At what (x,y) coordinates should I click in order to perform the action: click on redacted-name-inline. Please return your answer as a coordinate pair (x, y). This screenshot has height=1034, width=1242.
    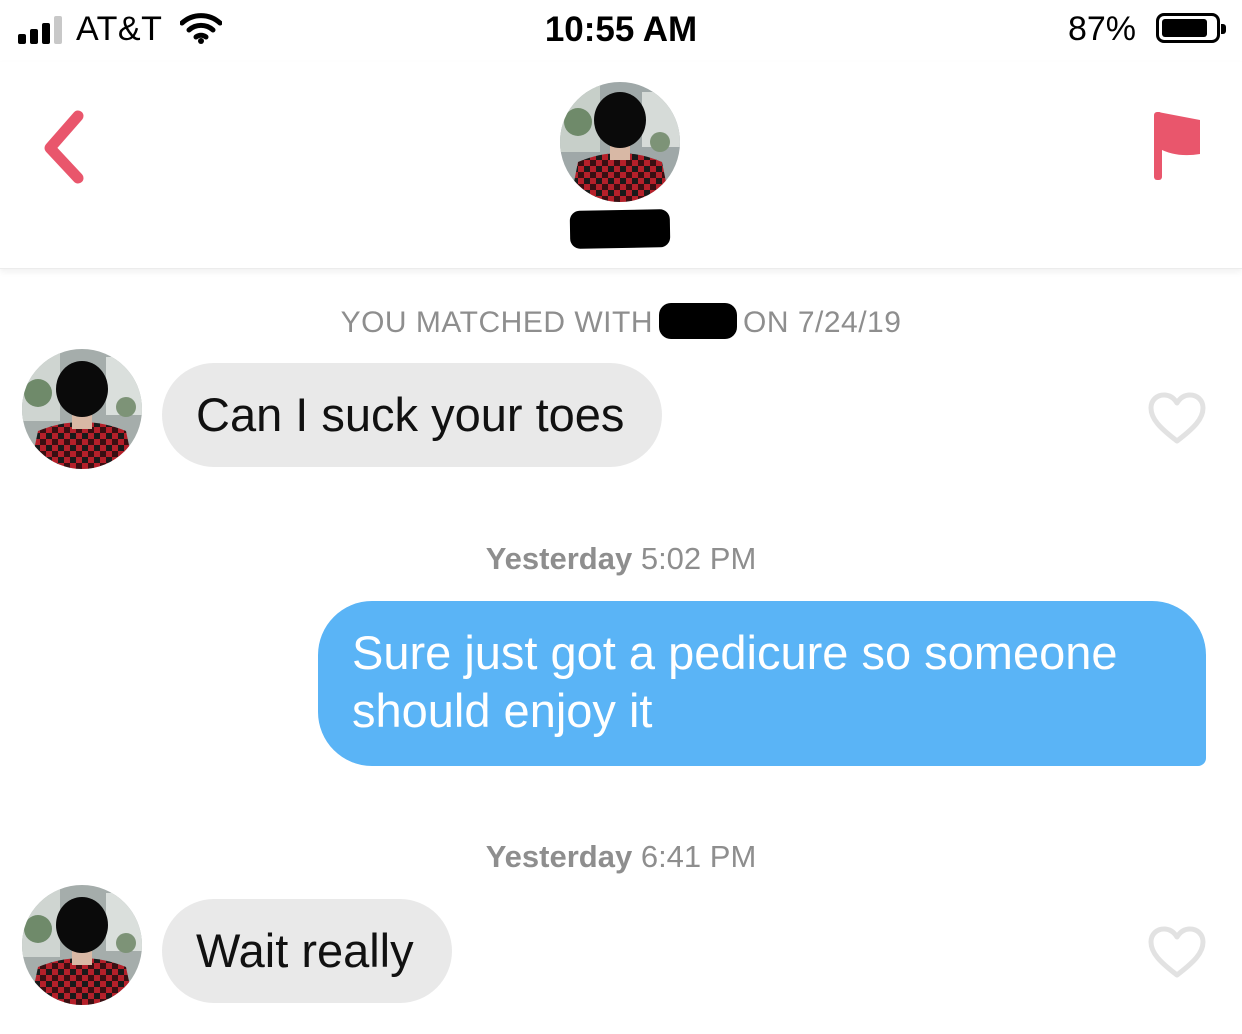
    Looking at the image, I should click on (698, 321).